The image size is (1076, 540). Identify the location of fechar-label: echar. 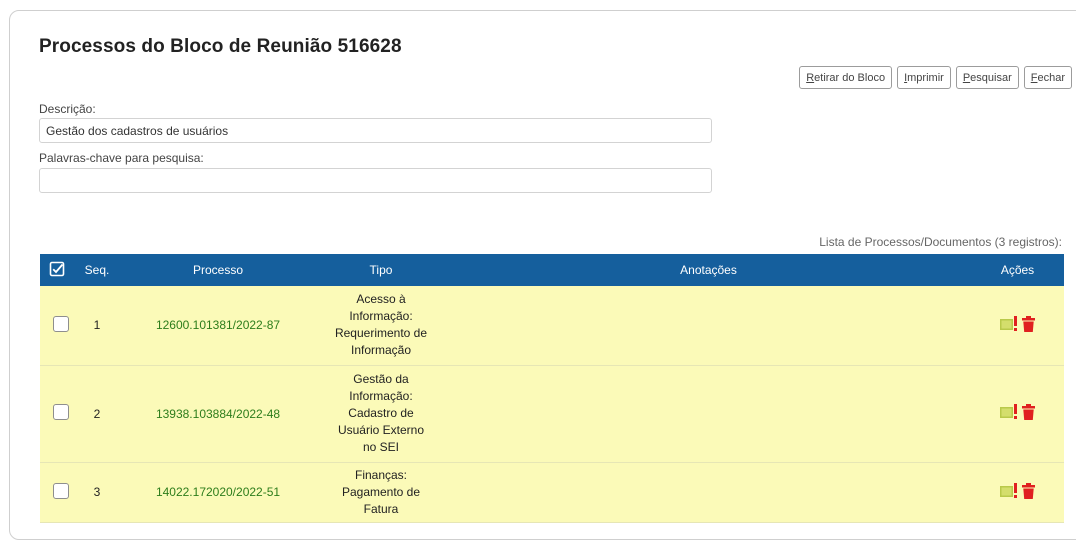
(1051, 77).